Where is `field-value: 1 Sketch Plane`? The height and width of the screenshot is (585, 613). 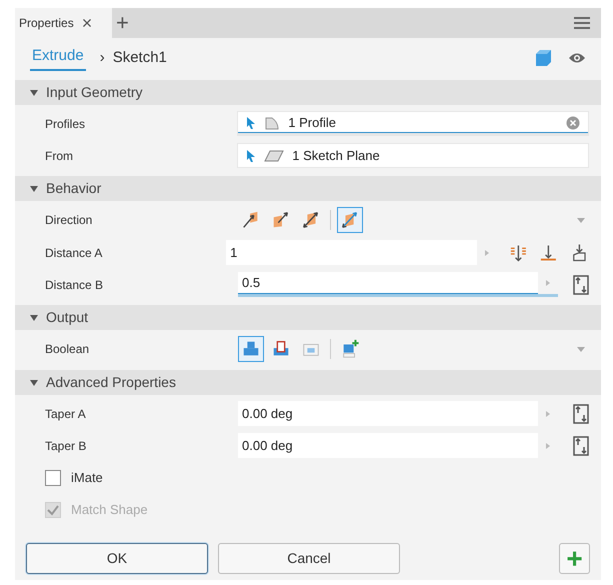 field-value: 1 Sketch Plane is located at coordinates (336, 155).